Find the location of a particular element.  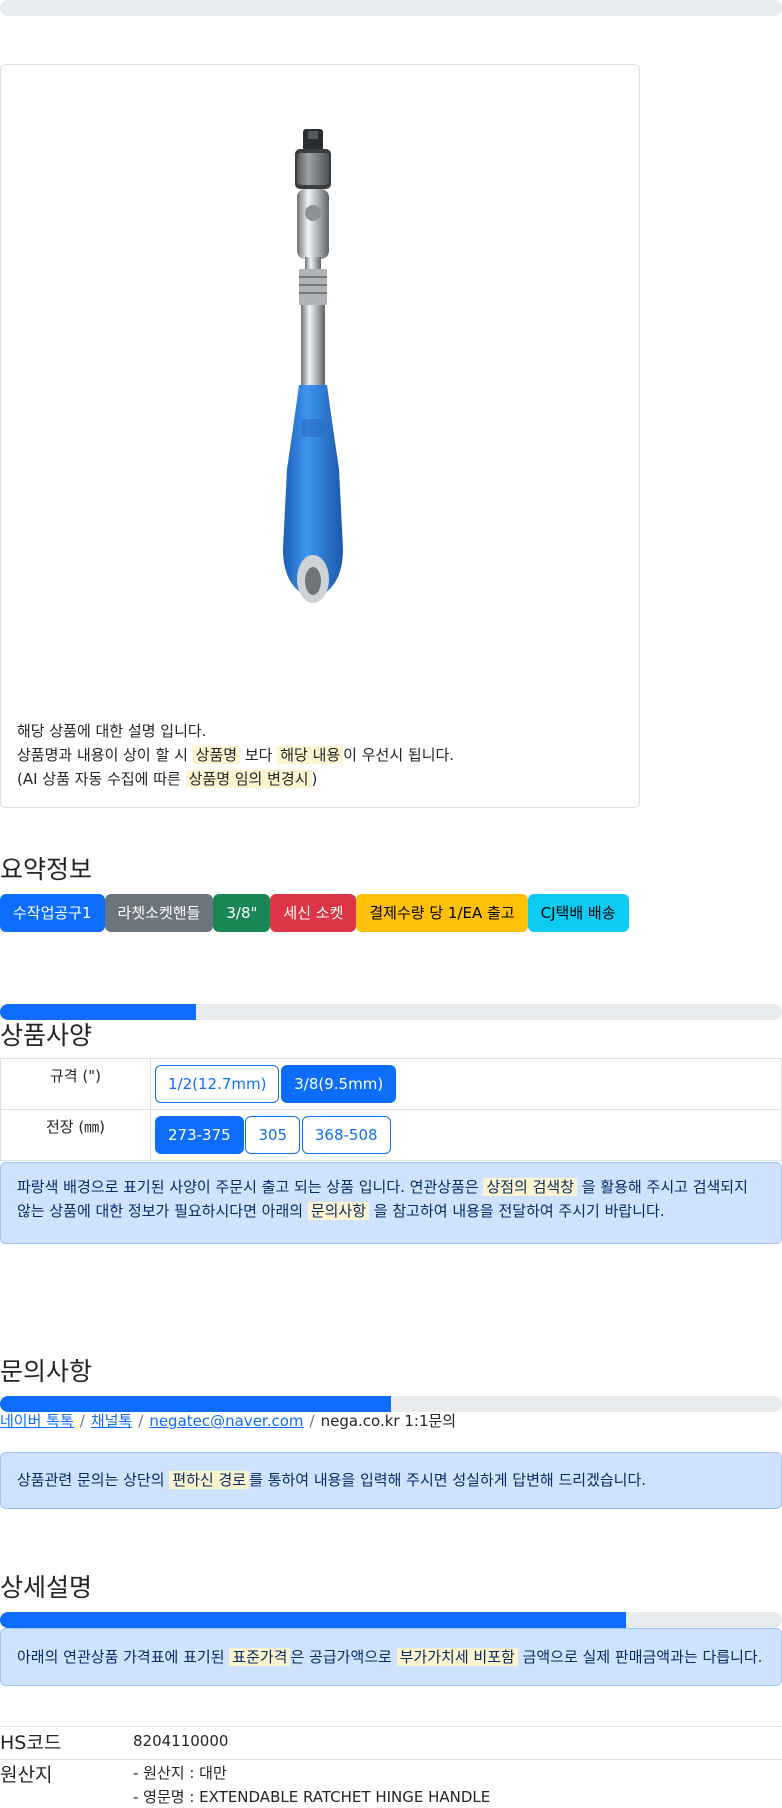

spec-row-size: 규격 (") 1/2(12.7mm) 3/8(9.5mm) is located at coordinates (391, 1084).